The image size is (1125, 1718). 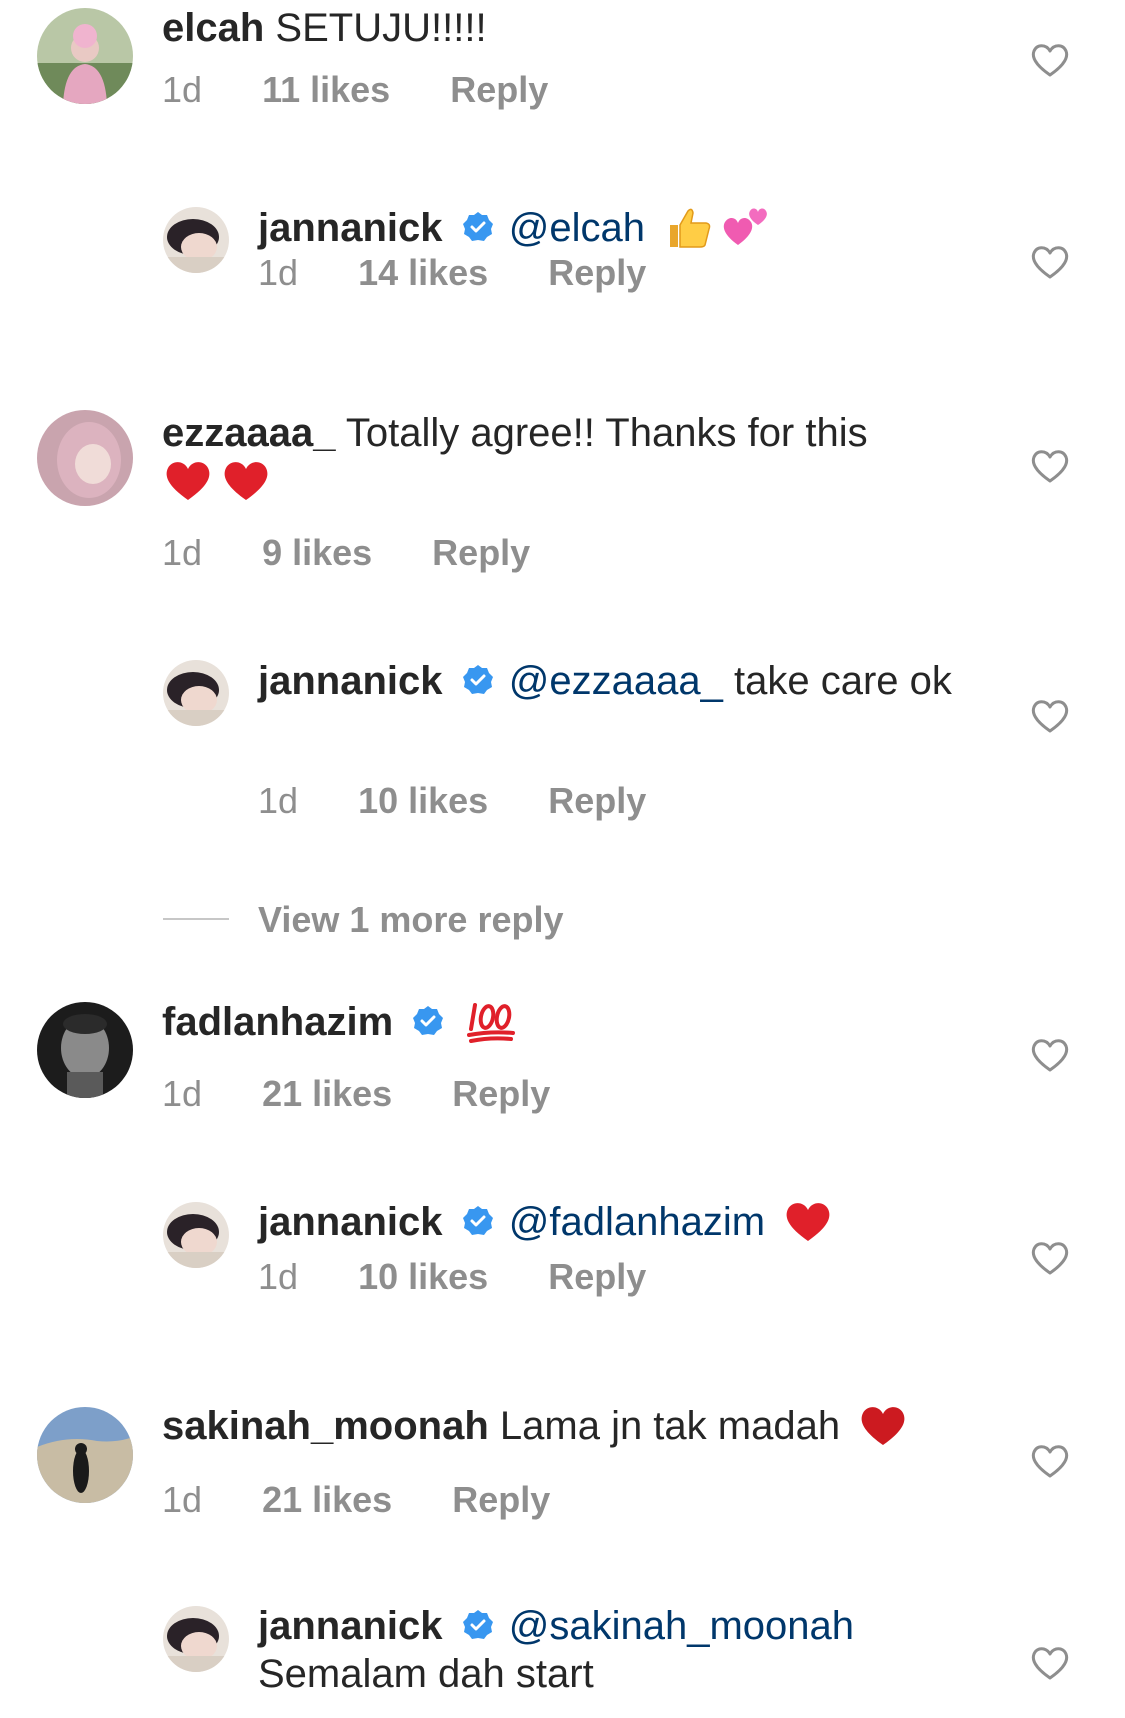 What do you see at coordinates (411, 920) in the screenshot?
I see `view-more-label: View 1 more reply` at bounding box center [411, 920].